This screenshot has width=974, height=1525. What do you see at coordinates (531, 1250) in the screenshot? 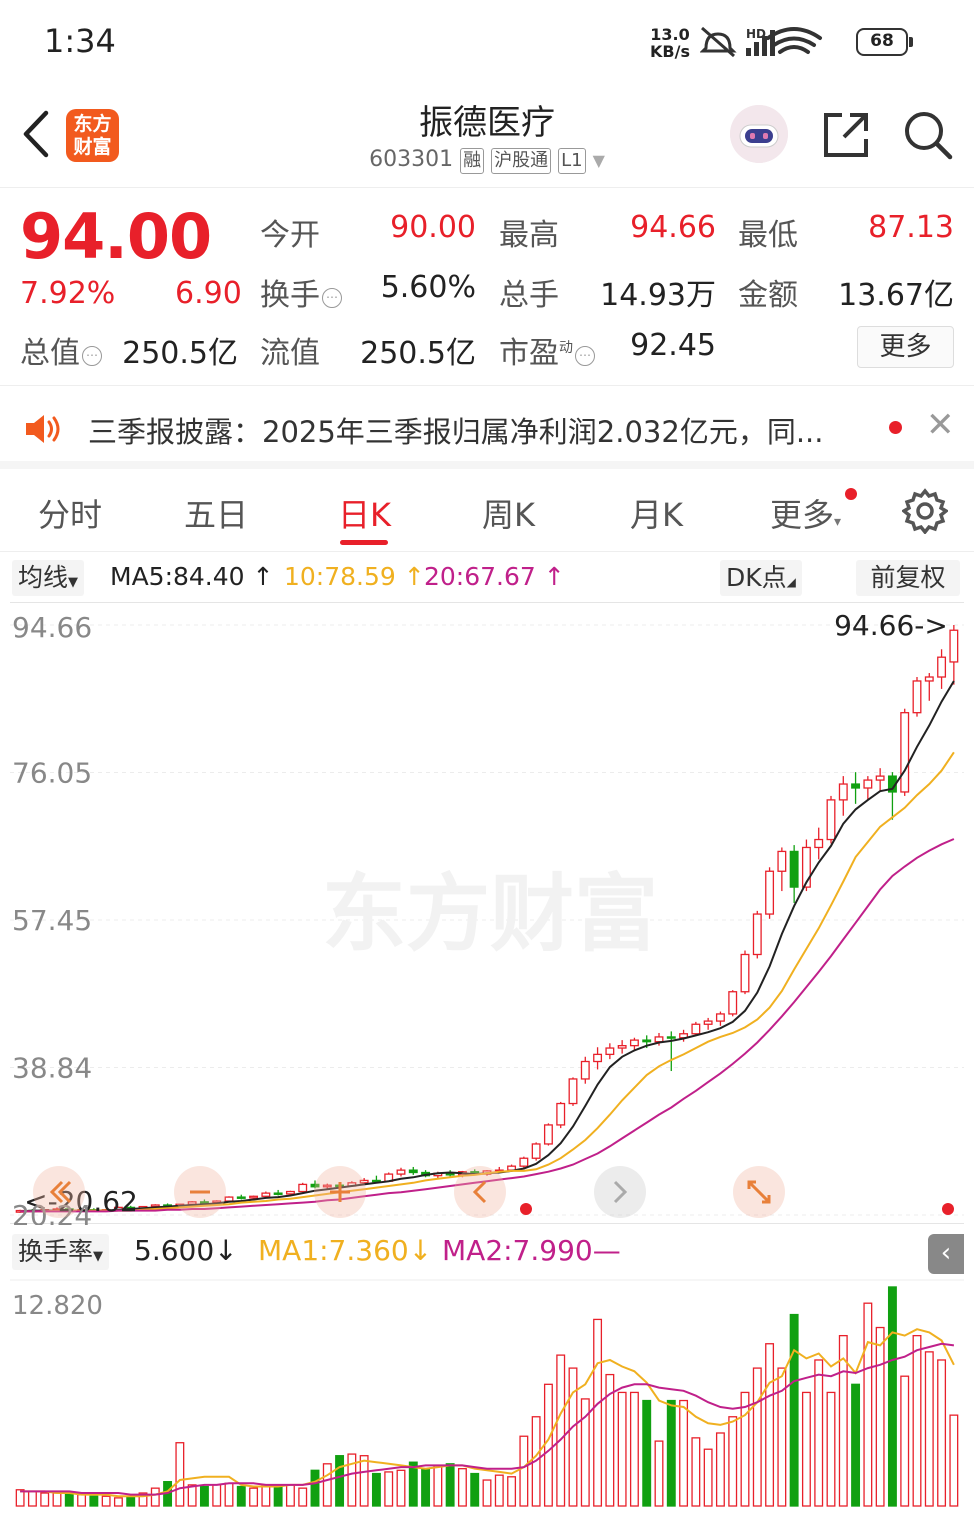
I see `turnover-ma2: MA2:7.990—` at bounding box center [531, 1250].